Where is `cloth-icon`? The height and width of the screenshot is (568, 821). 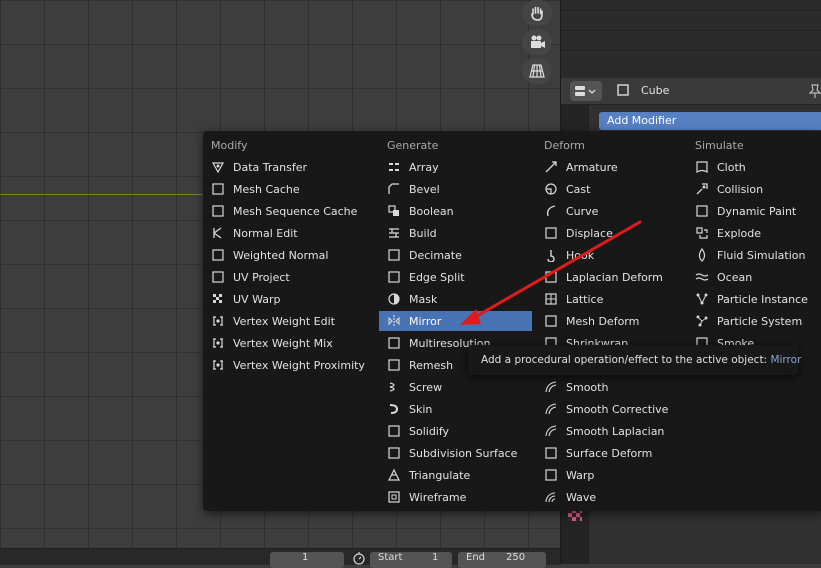
cloth-icon is located at coordinates (702, 167).